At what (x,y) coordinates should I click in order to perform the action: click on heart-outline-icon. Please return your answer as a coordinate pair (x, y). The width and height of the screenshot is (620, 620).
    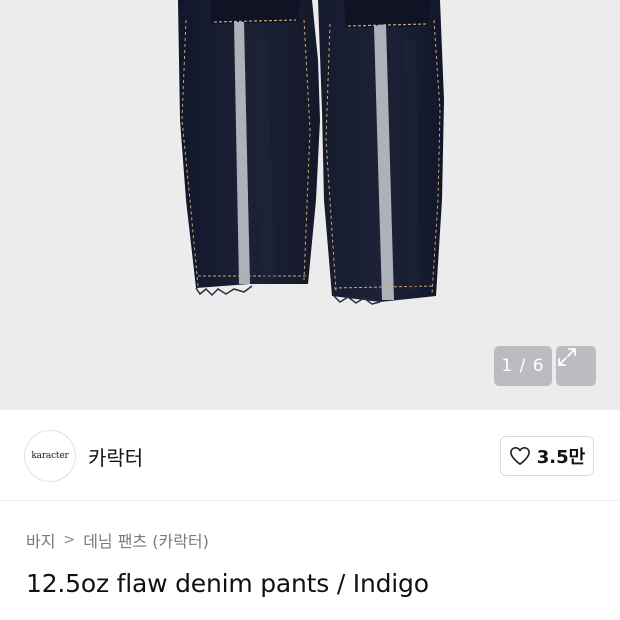
    Looking at the image, I should click on (519, 456).